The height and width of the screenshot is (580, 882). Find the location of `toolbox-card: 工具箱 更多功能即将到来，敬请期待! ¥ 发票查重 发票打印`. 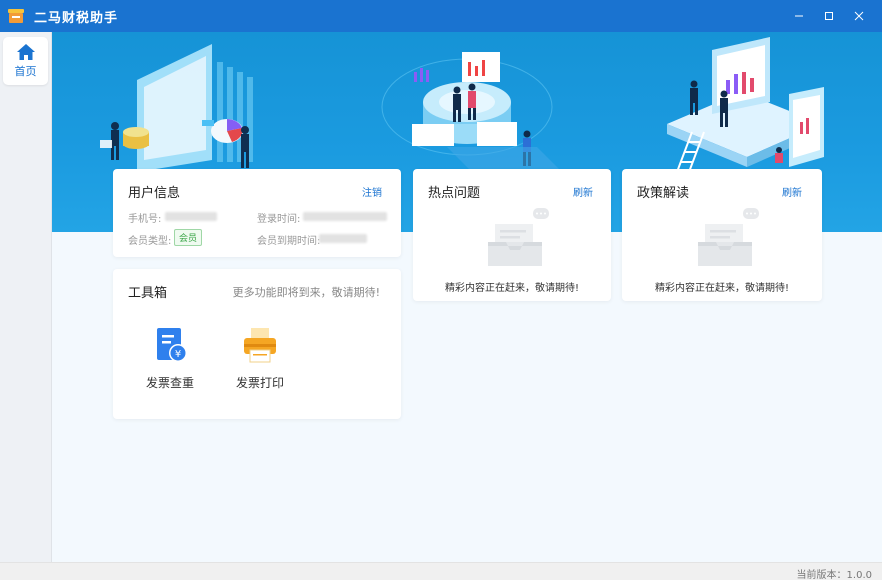

toolbox-card: 工具箱 更多功能即将到来，敬请期待! ¥ 发票查重 发票打印 is located at coordinates (257, 344).